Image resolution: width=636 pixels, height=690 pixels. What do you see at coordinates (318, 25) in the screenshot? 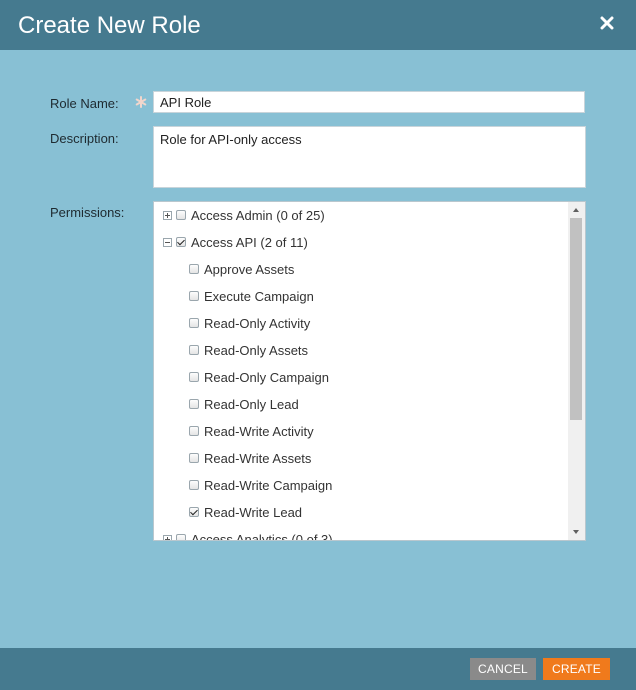
I see `dialog-header: Create New Role` at bounding box center [318, 25].